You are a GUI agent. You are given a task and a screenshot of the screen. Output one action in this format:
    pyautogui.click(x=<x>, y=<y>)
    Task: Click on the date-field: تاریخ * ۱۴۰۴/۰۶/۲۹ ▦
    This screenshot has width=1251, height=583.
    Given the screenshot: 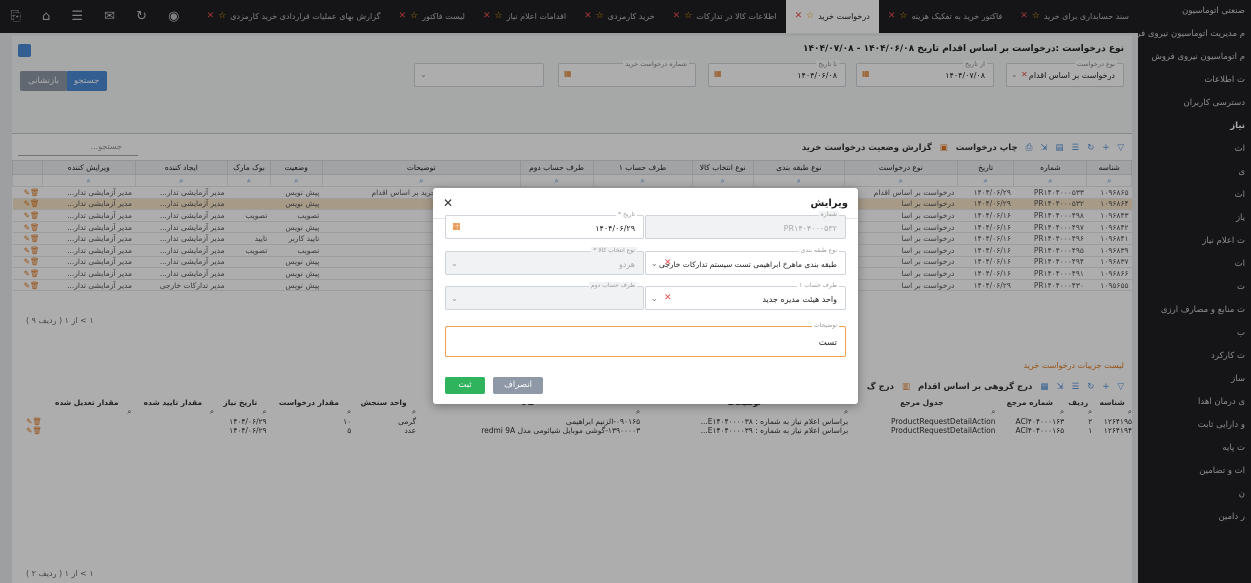 What is the action you would take?
    pyautogui.click(x=544, y=225)
    